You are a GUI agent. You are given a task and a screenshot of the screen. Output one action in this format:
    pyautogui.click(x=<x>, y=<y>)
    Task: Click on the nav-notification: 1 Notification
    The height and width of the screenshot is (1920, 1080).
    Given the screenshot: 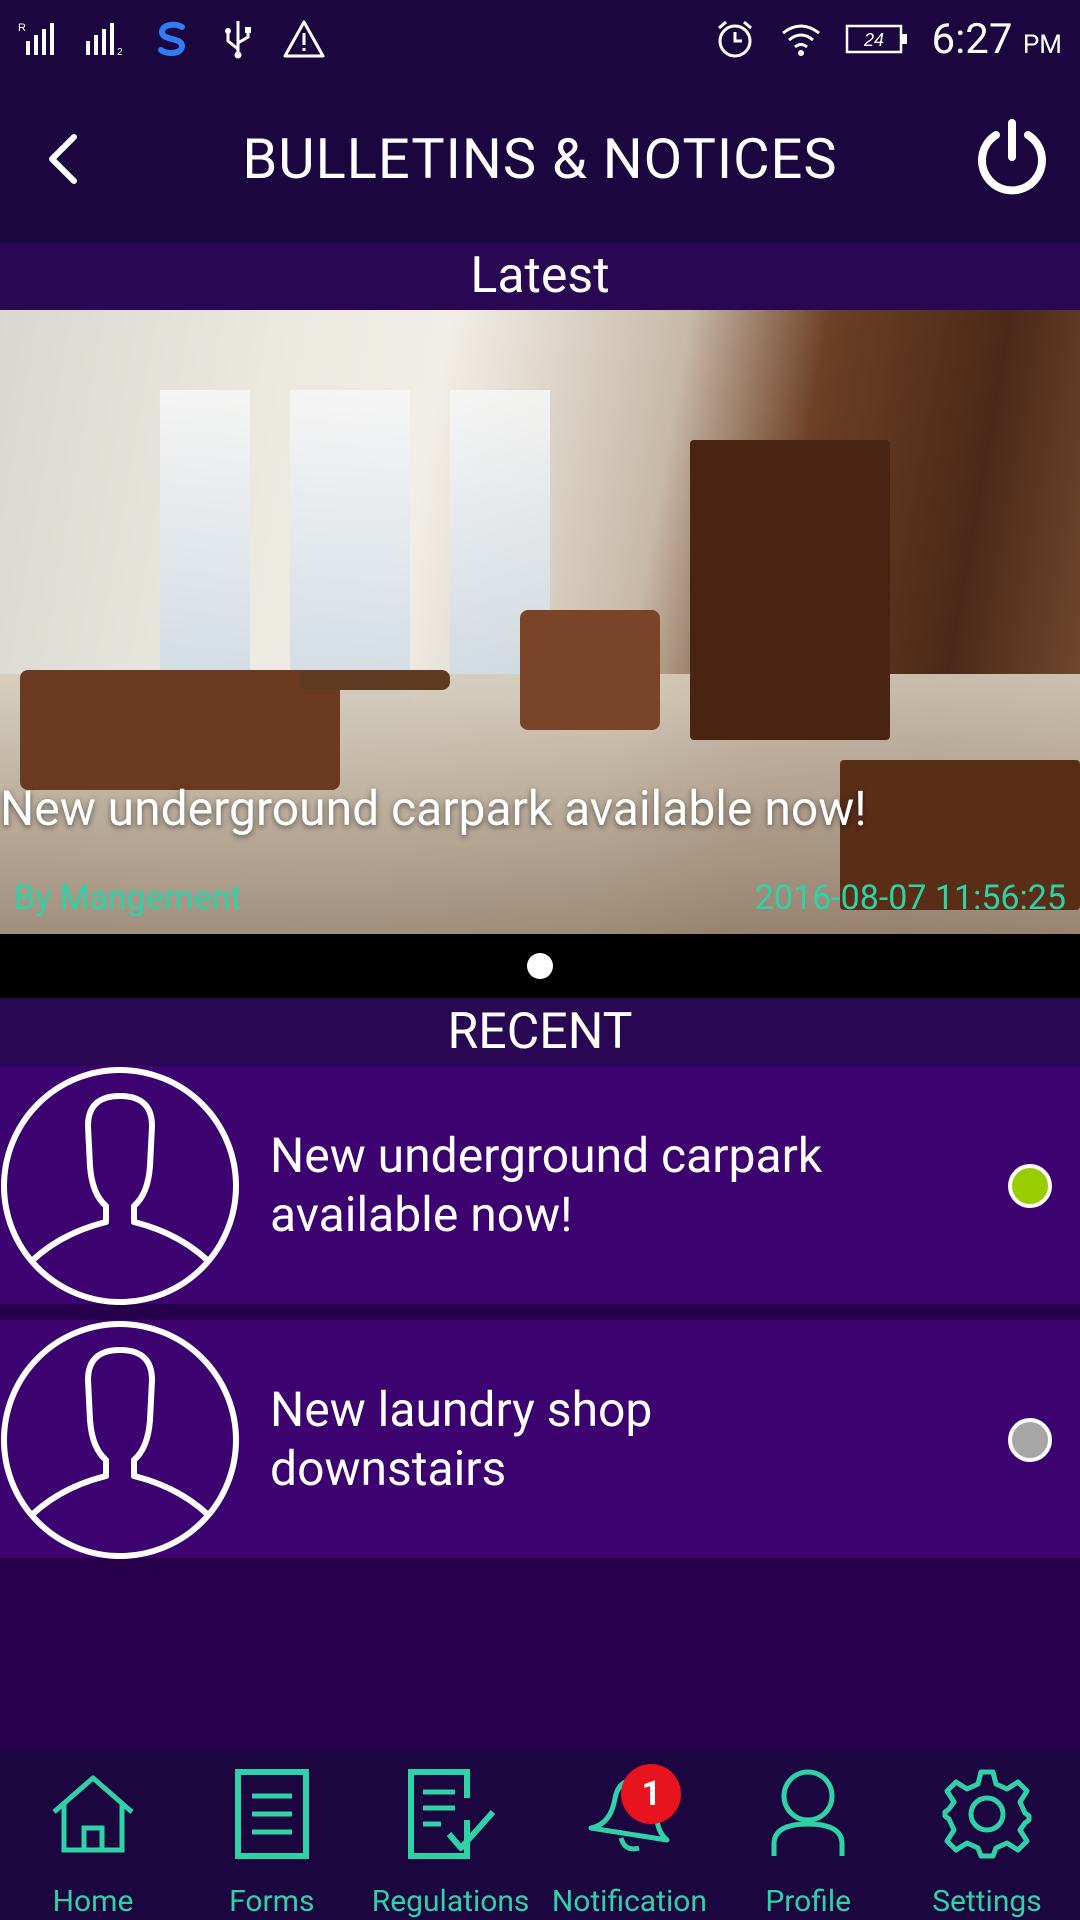 What is the action you would take?
    pyautogui.click(x=629, y=1836)
    